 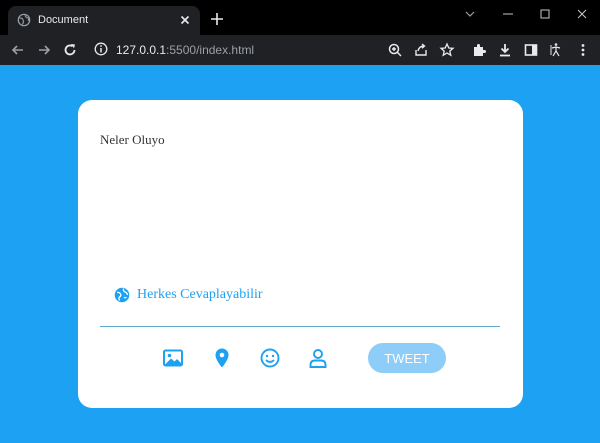 What do you see at coordinates (395, 50) in the screenshot?
I see `zoom-icon` at bounding box center [395, 50].